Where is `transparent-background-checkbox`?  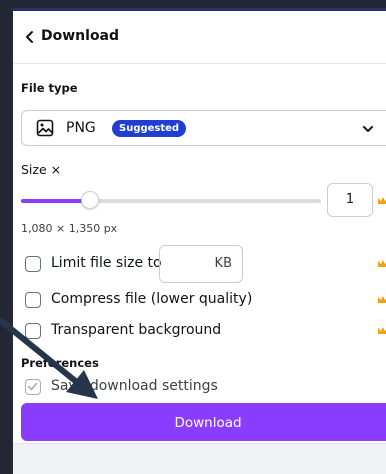 transparent-background-checkbox is located at coordinates (33, 331).